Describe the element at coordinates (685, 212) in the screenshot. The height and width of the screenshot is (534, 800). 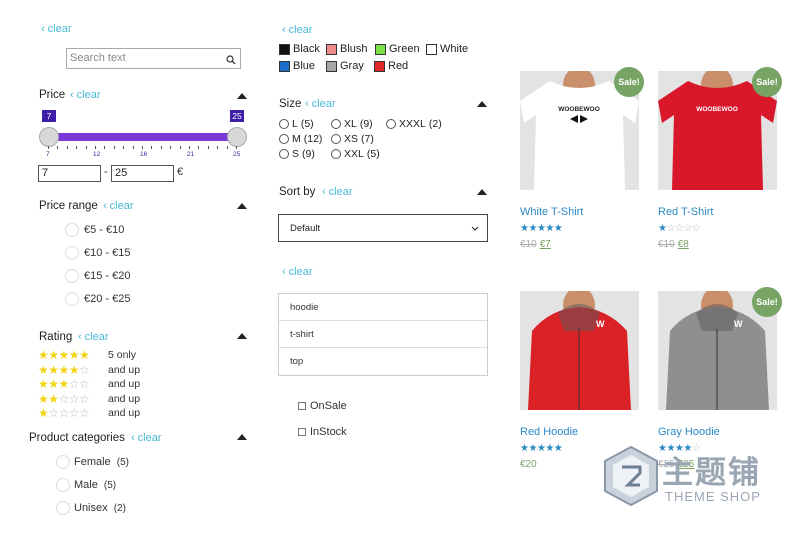
I see `product-name-link: Red T-Shirt` at that location.